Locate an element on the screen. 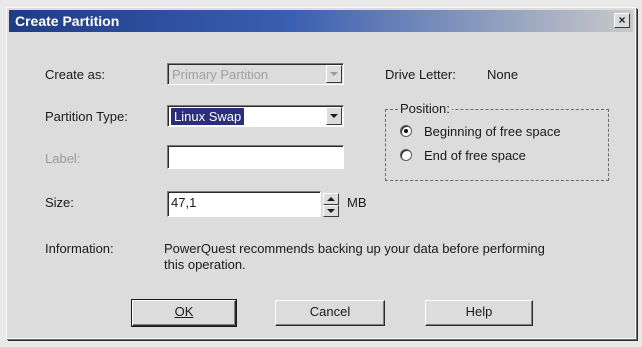  help-button: Help is located at coordinates (479, 313).